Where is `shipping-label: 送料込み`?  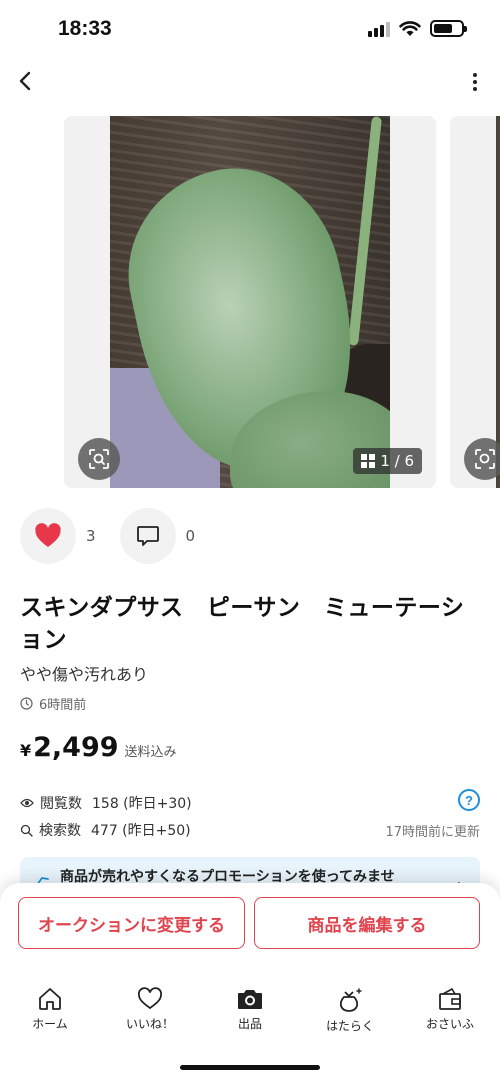
shipping-label: 送料込み is located at coordinates (150, 752).